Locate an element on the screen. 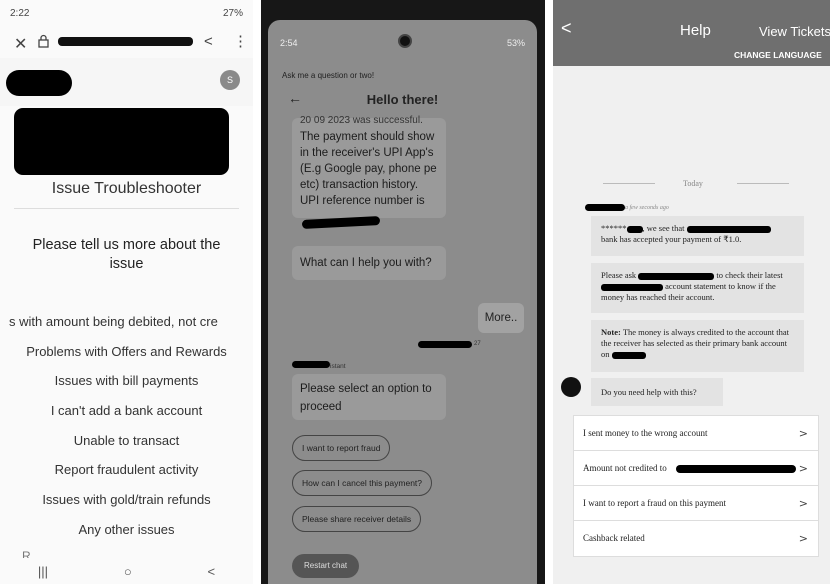  home-icon: ○ is located at coordinates (128, 571).